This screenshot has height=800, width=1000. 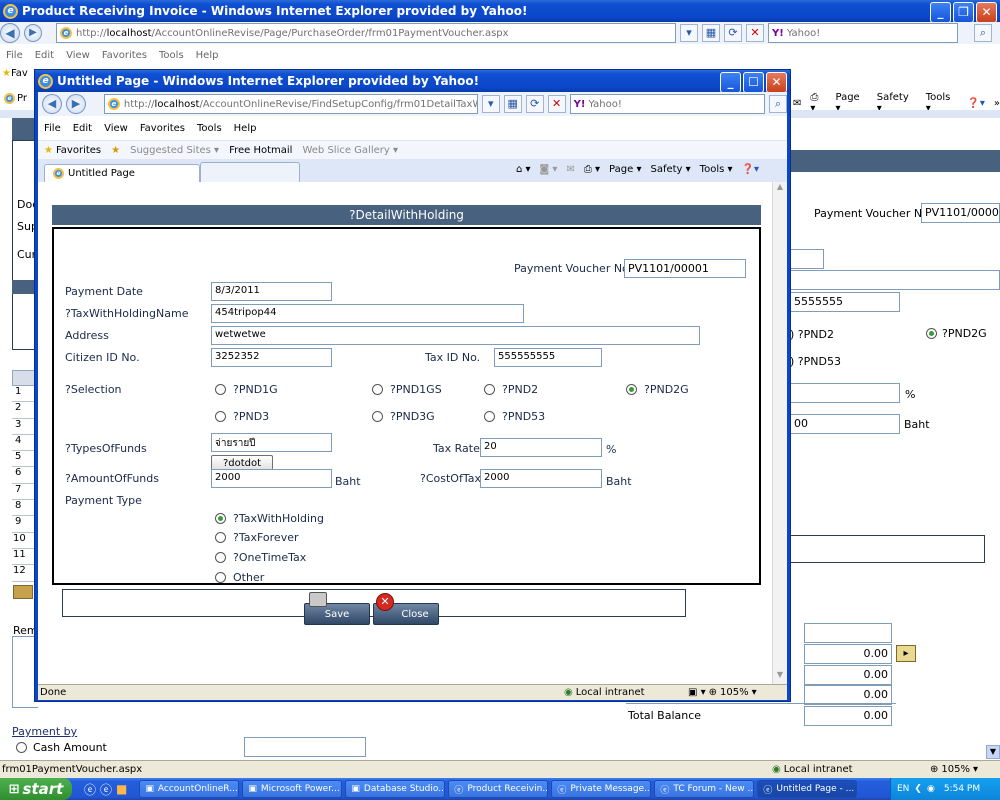 I want to click on types-of-funds-input: จ่ายรายปี, so click(x=271, y=442).